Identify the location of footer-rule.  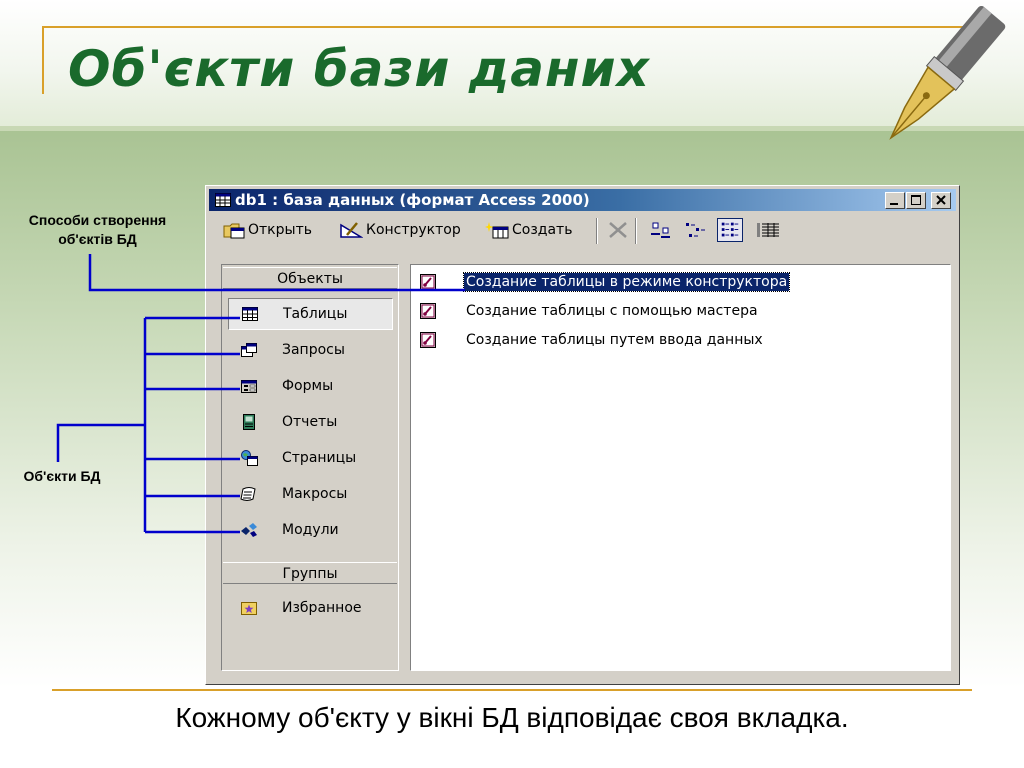
(512, 690).